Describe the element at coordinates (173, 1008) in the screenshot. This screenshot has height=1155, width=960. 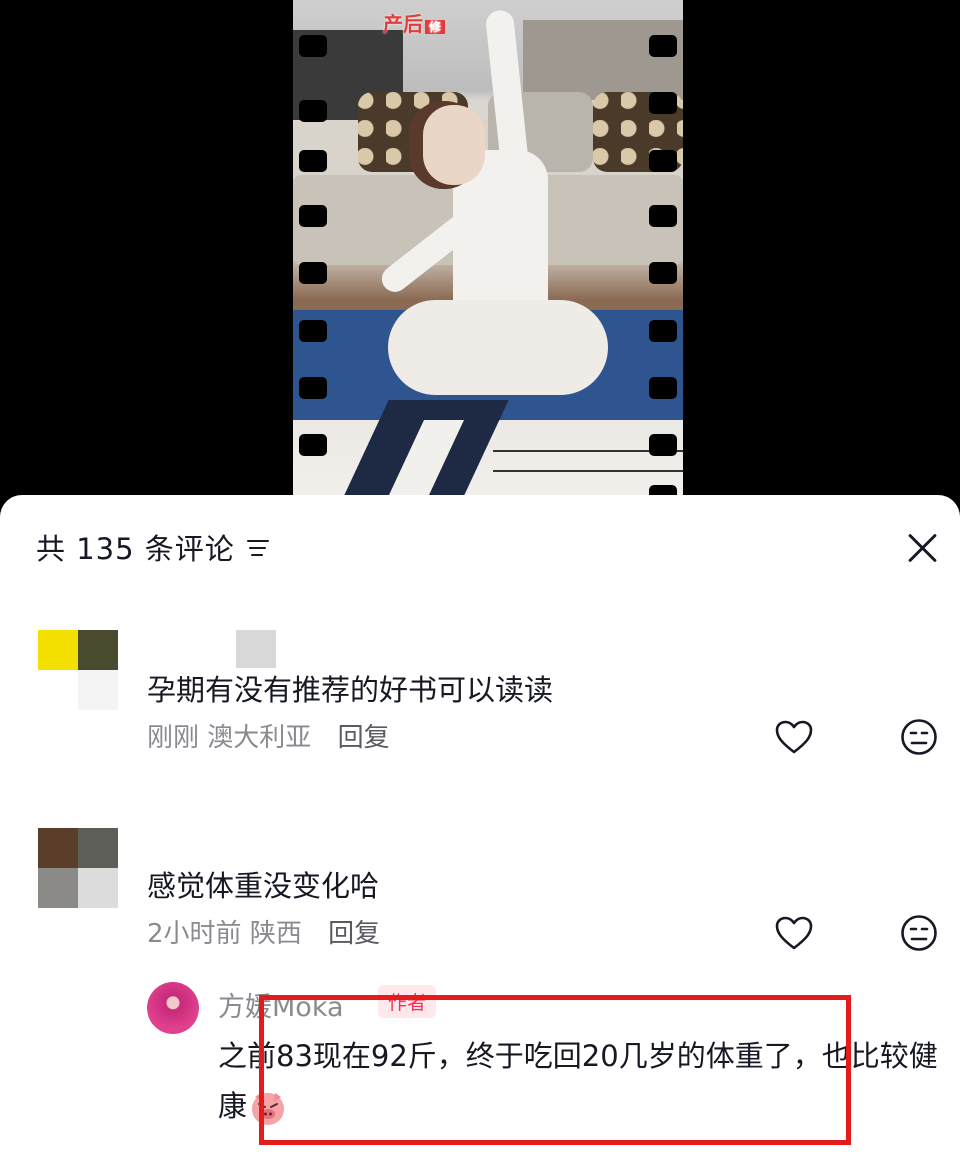
I see `author-avatar` at that location.